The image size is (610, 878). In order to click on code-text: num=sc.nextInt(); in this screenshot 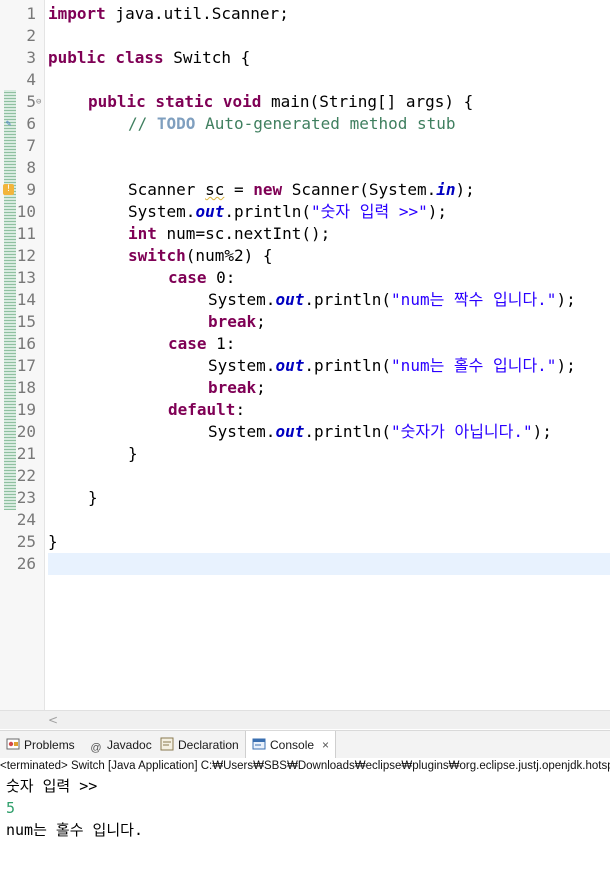, I will do `click(243, 233)`.